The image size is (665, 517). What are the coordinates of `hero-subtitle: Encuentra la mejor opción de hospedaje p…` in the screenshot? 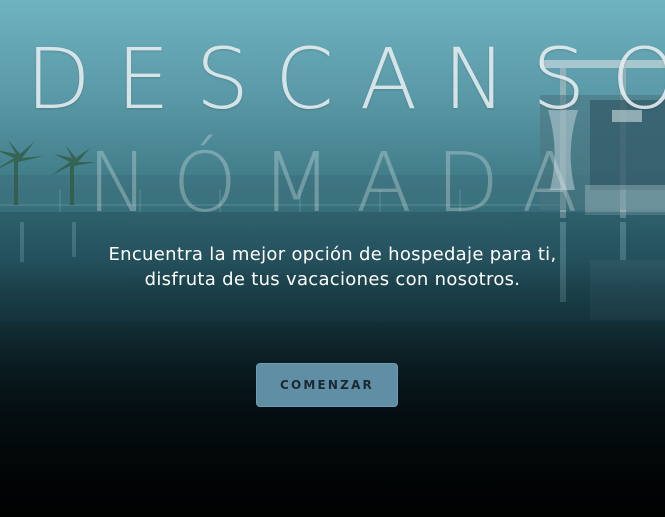 It's located at (332, 267).